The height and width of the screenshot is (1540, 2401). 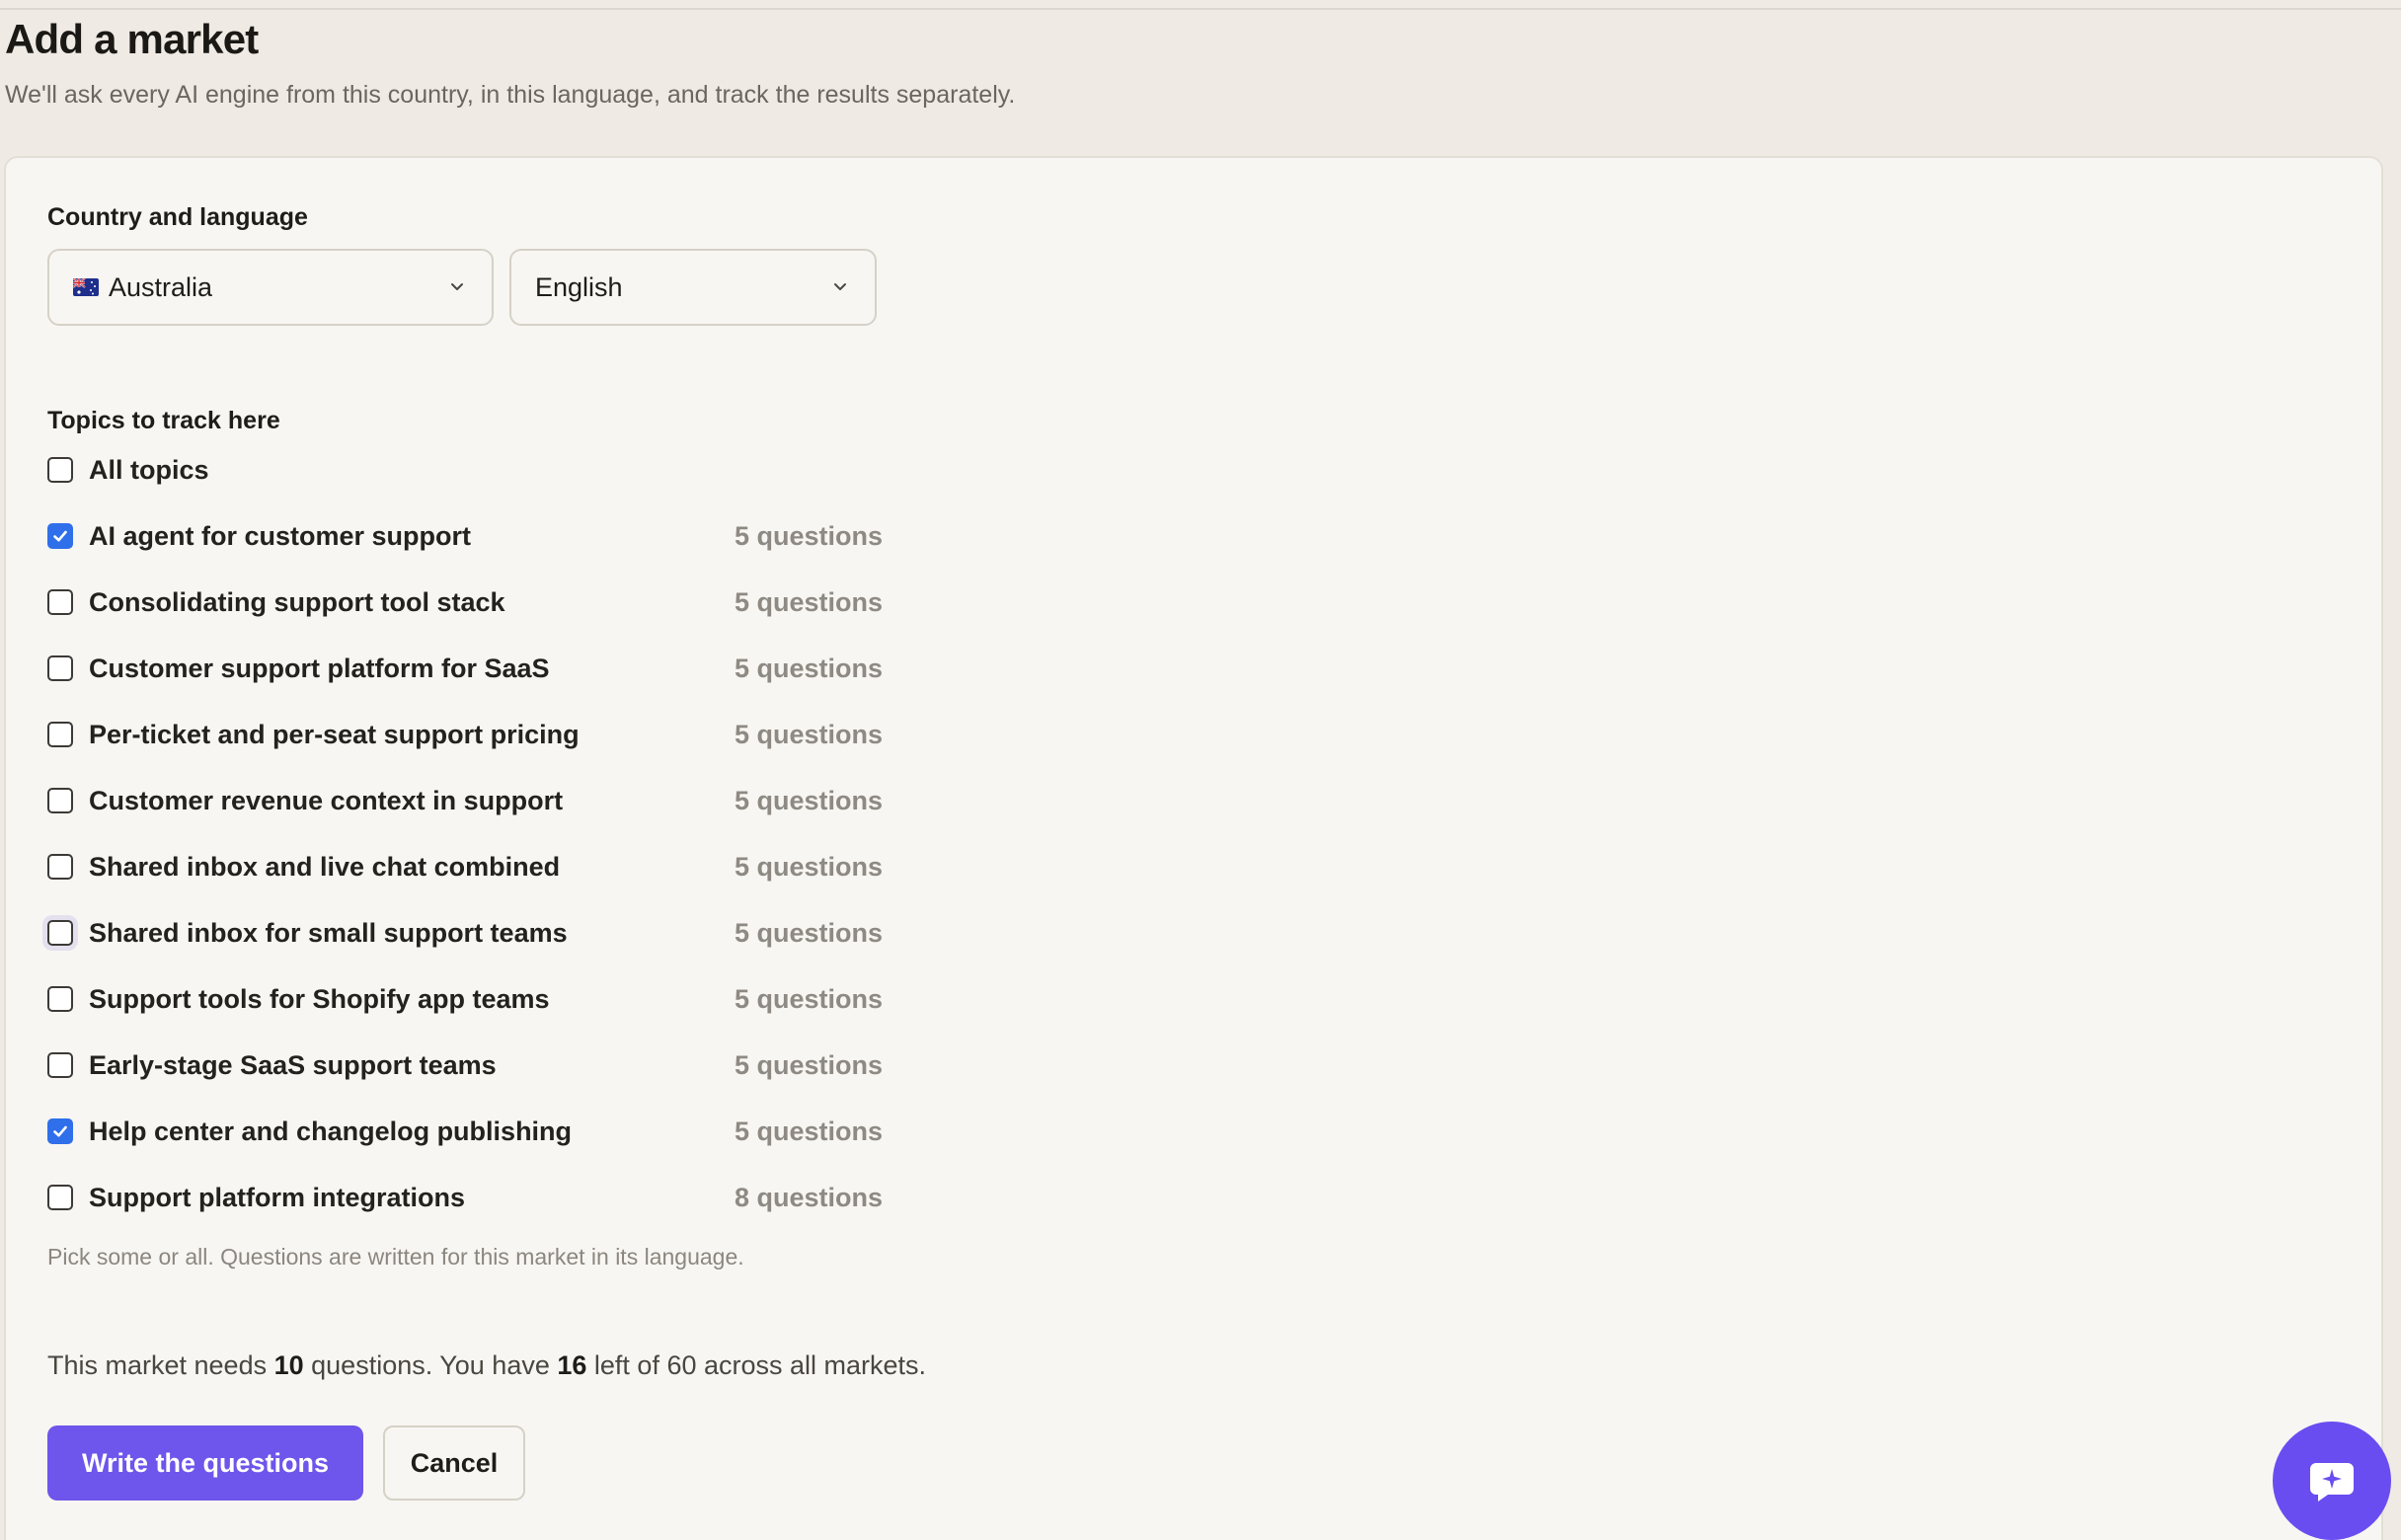 What do you see at coordinates (465, 470) in the screenshot?
I see `all-topics-row: All topics` at bounding box center [465, 470].